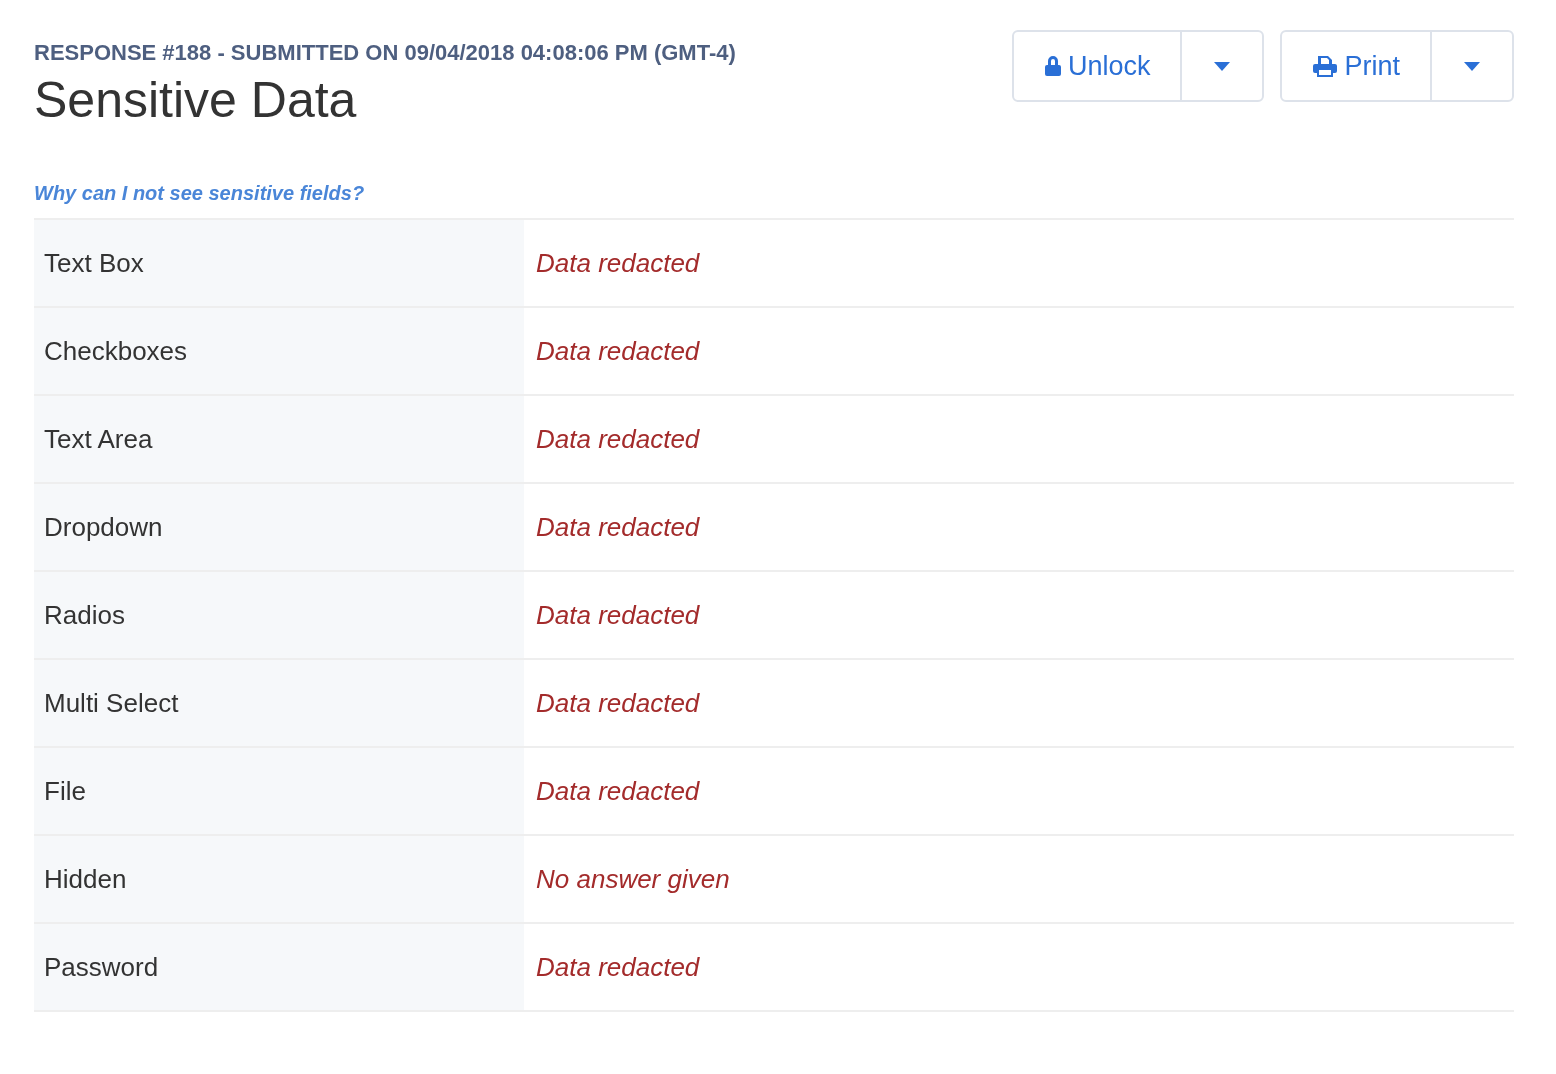 This screenshot has height=1074, width=1556. I want to click on field-label: Checkboxes, so click(280, 351).